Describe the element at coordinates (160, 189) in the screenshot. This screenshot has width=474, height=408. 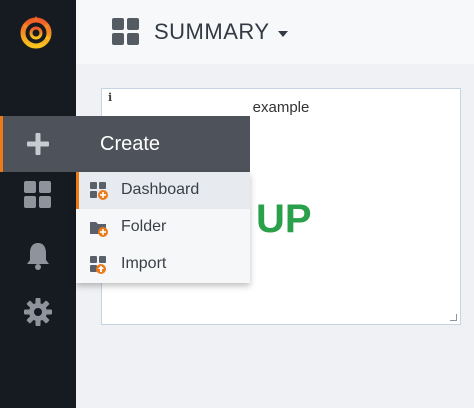
I see `menu-item-label: Dashboard` at that location.